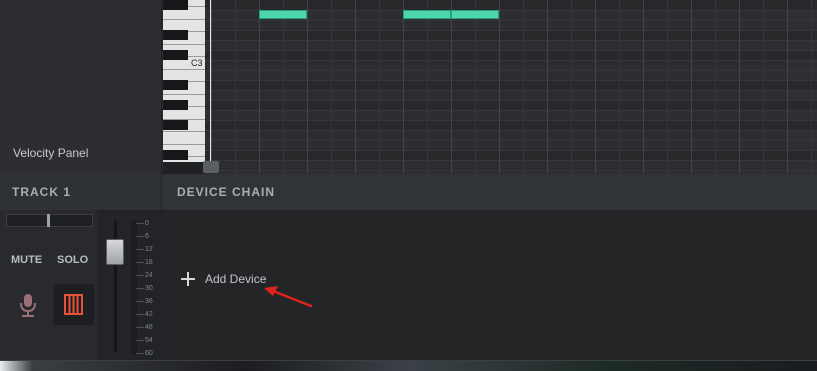  What do you see at coordinates (149, 301) in the screenshot?
I see `meter-label: 36` at bounding box center [149, 301].